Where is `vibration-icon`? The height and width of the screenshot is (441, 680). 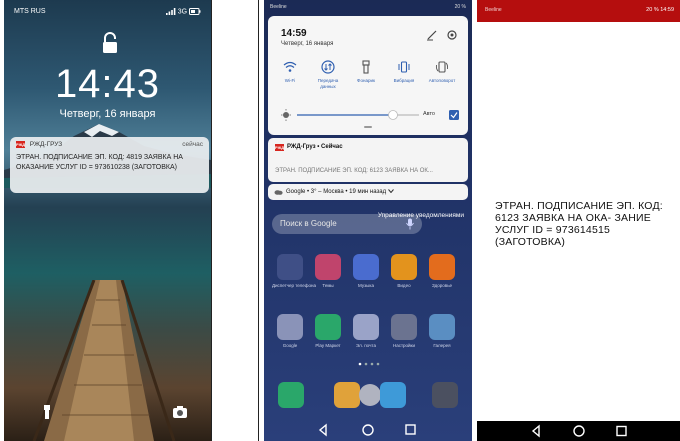 vibration-icon is located at coordinates (404, 67).